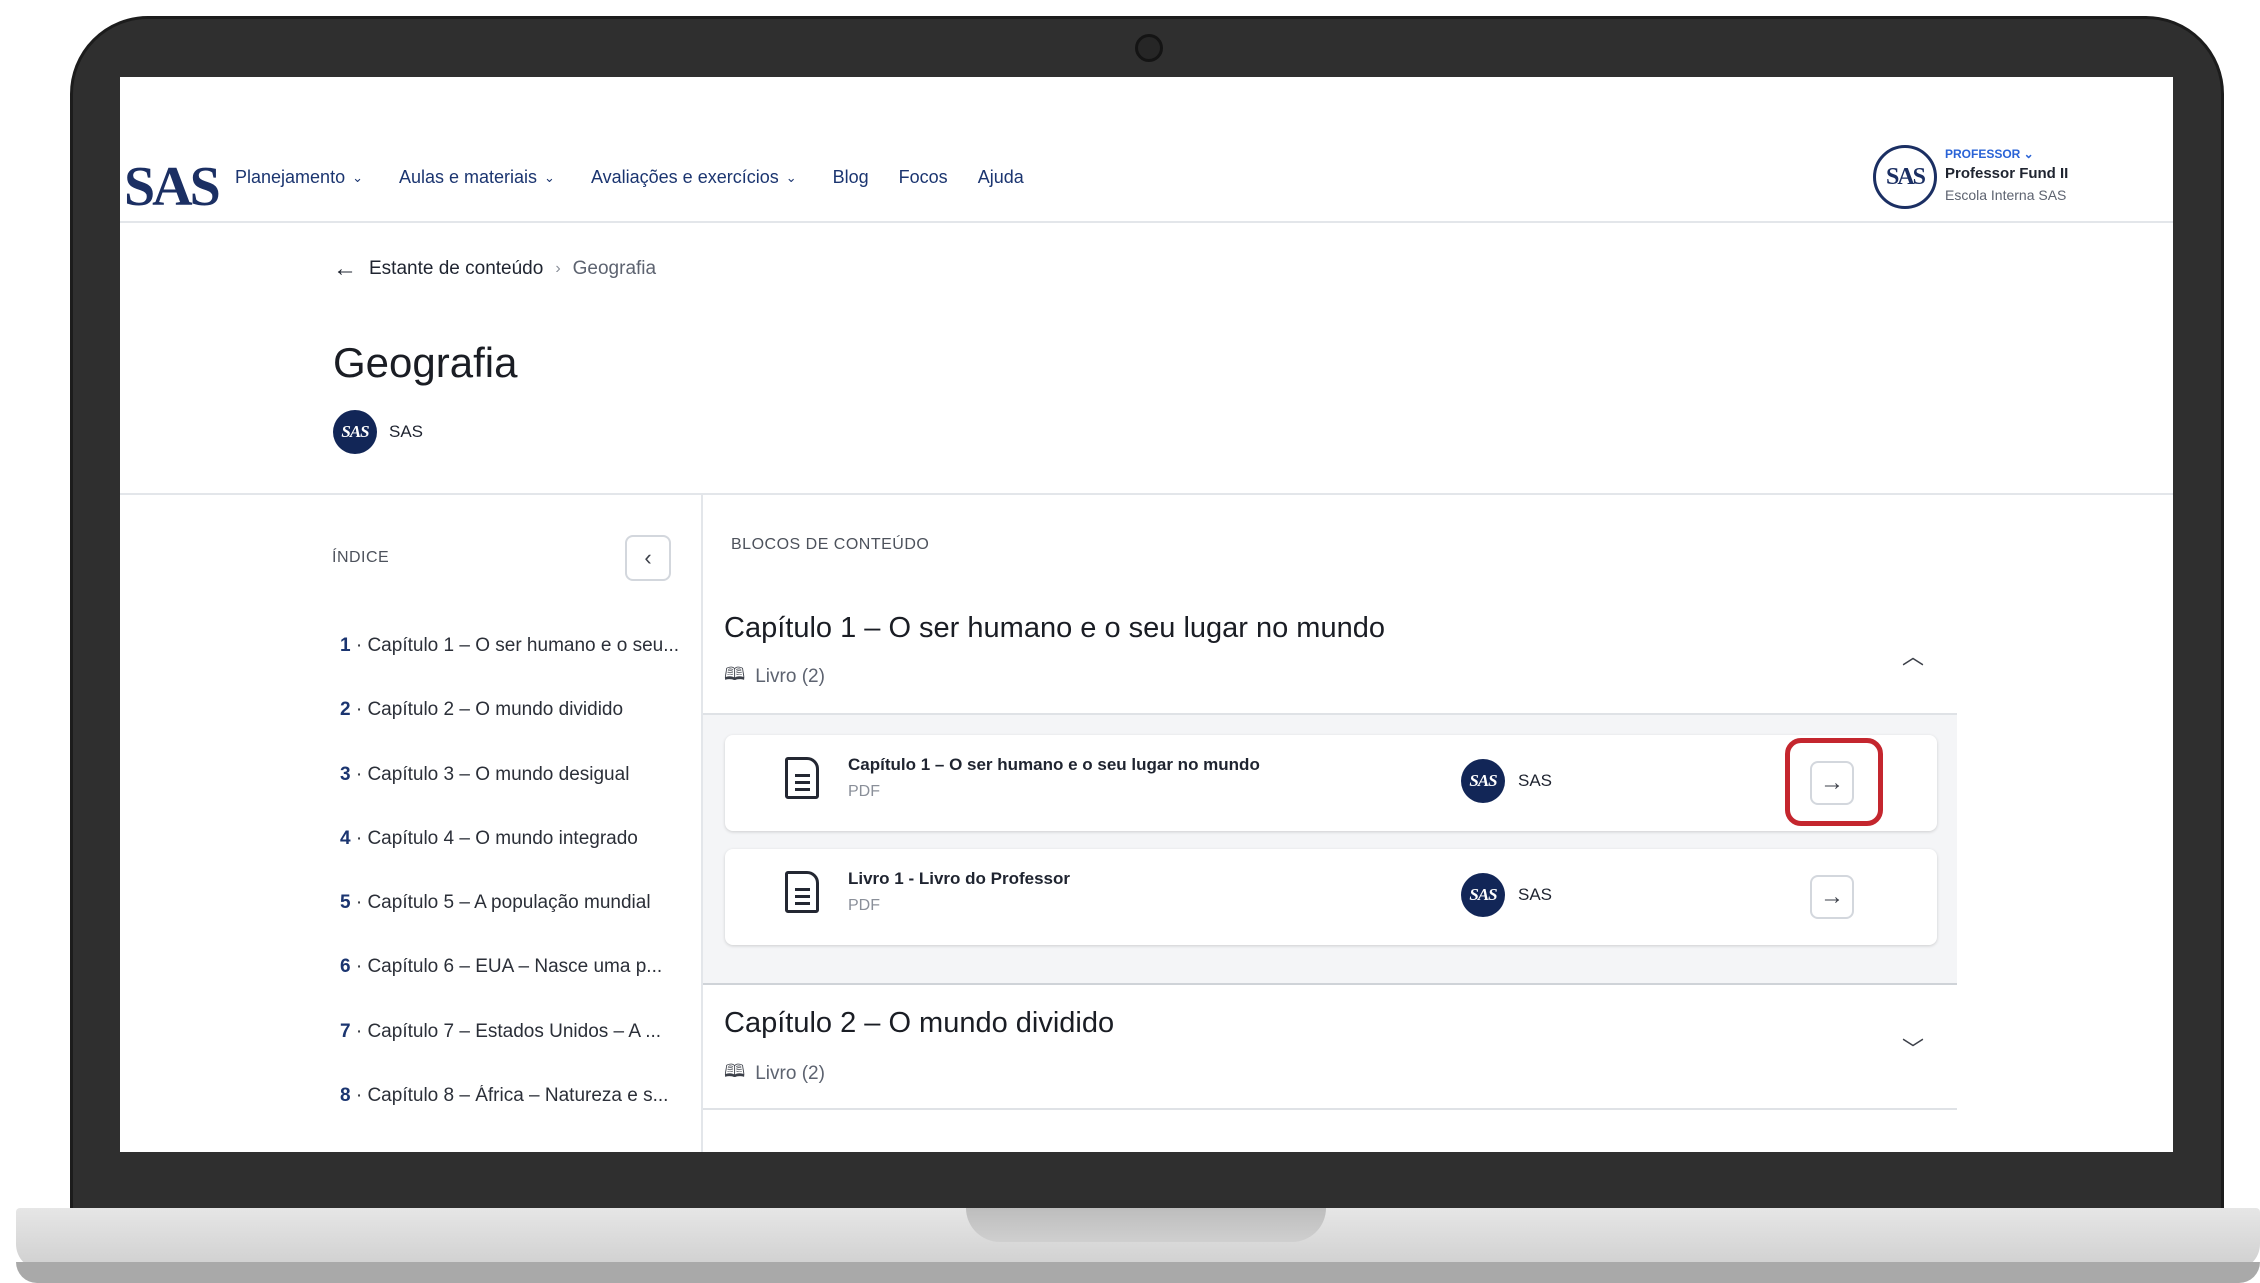 Image resolution: width=2260 pixels, height=1283 pixels. I want to click on index-item-number: 2, so click(345, 710).